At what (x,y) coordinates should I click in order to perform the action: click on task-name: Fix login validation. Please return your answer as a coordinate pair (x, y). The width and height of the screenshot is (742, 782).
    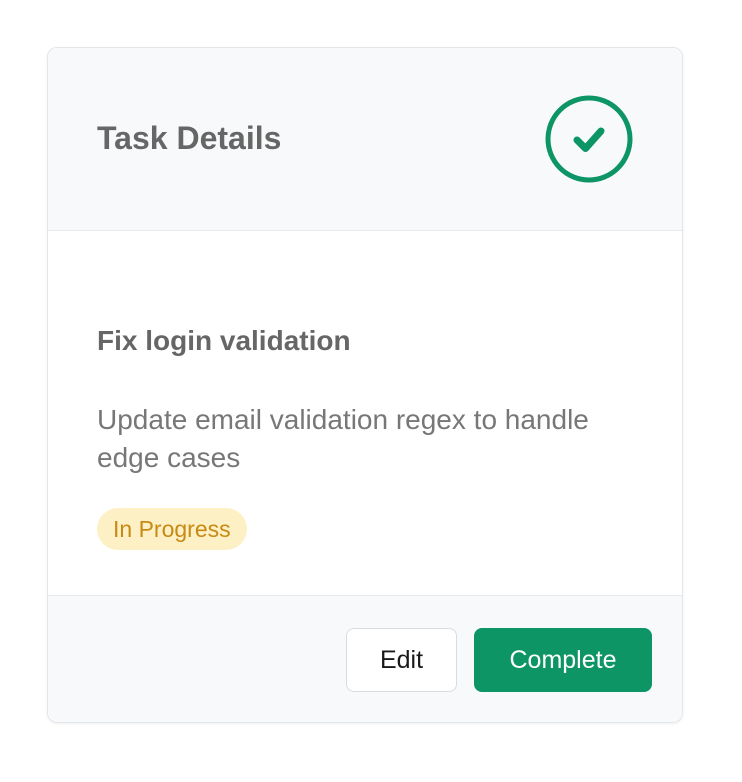
    Looking at the image, I should click on (224, 340).